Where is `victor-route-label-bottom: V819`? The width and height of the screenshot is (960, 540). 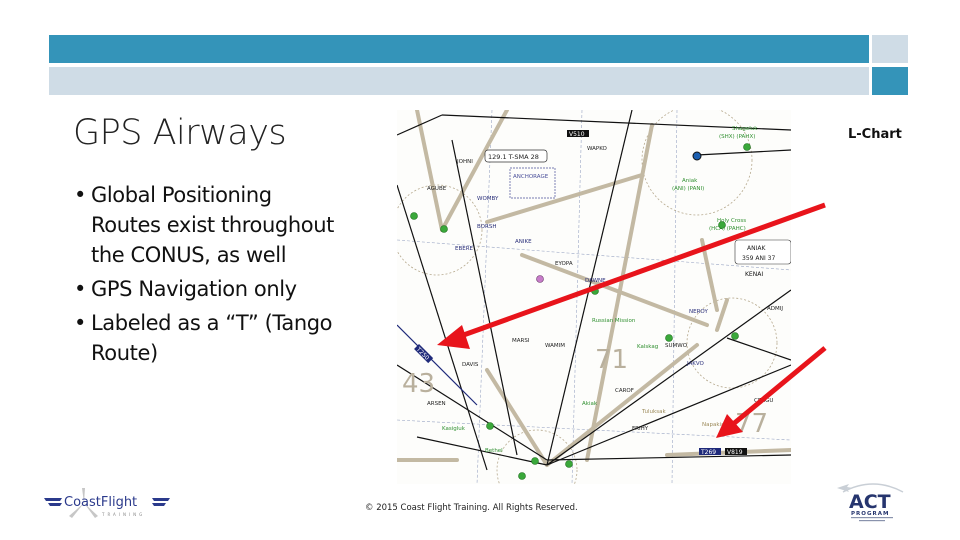
victor-route-label-bottom: V819 is located at coordinates (735, 452).